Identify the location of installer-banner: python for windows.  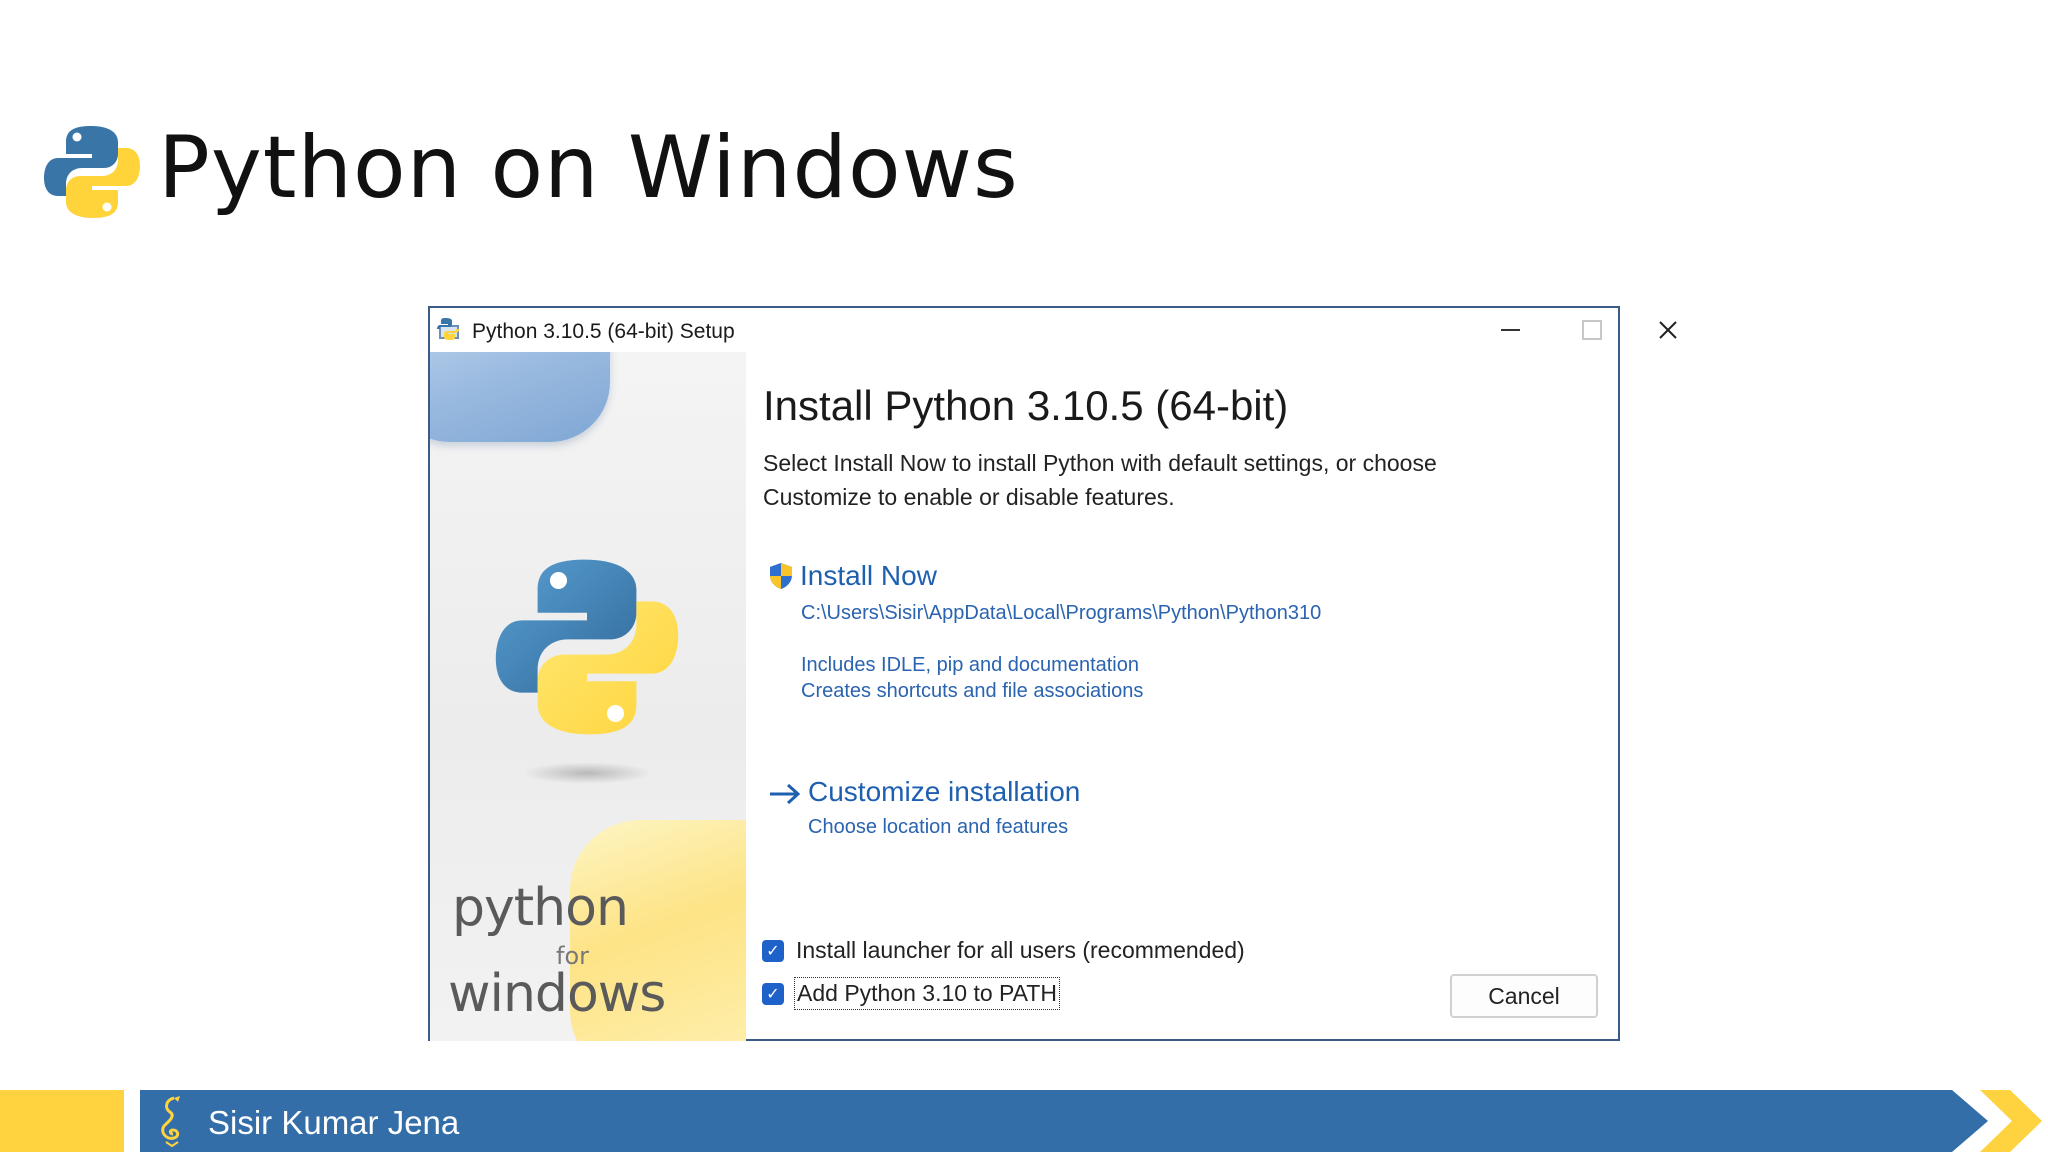
(588, 696).